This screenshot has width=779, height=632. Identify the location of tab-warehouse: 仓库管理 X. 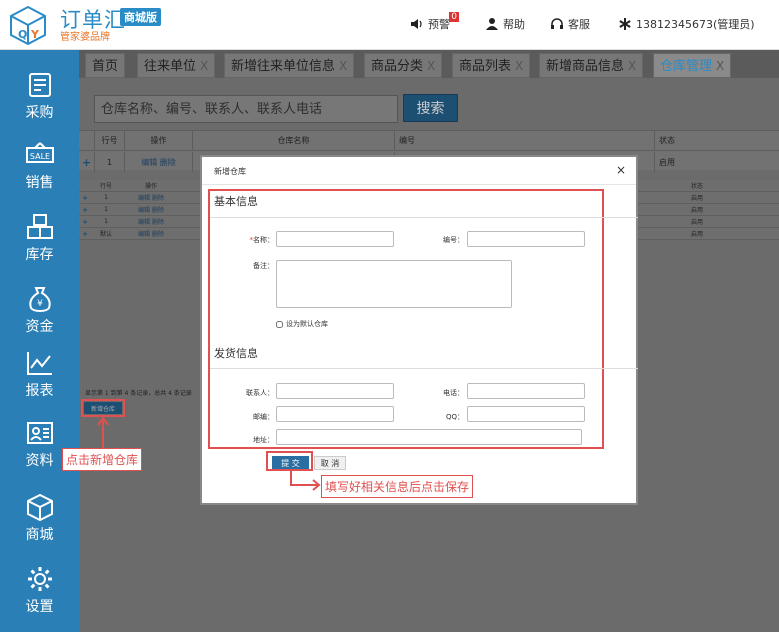
(692, 65).